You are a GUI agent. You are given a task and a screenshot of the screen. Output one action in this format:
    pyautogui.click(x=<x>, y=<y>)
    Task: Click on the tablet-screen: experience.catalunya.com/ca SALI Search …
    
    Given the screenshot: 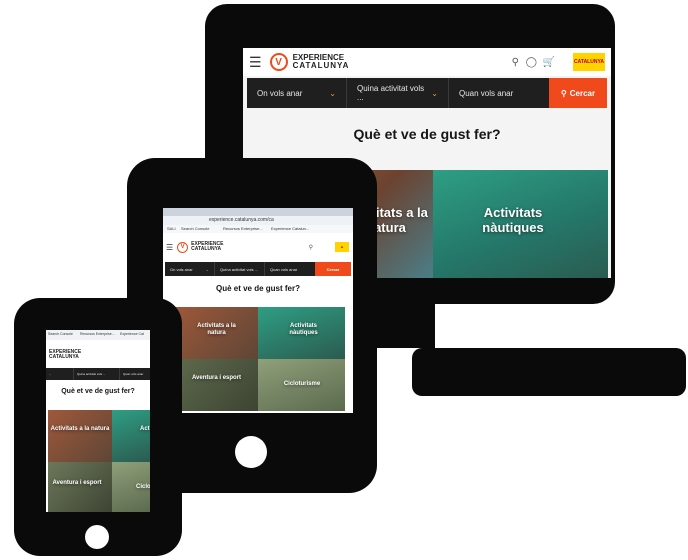 What is the action you would take?
    pyautogui.click(x=258, y=310)
    